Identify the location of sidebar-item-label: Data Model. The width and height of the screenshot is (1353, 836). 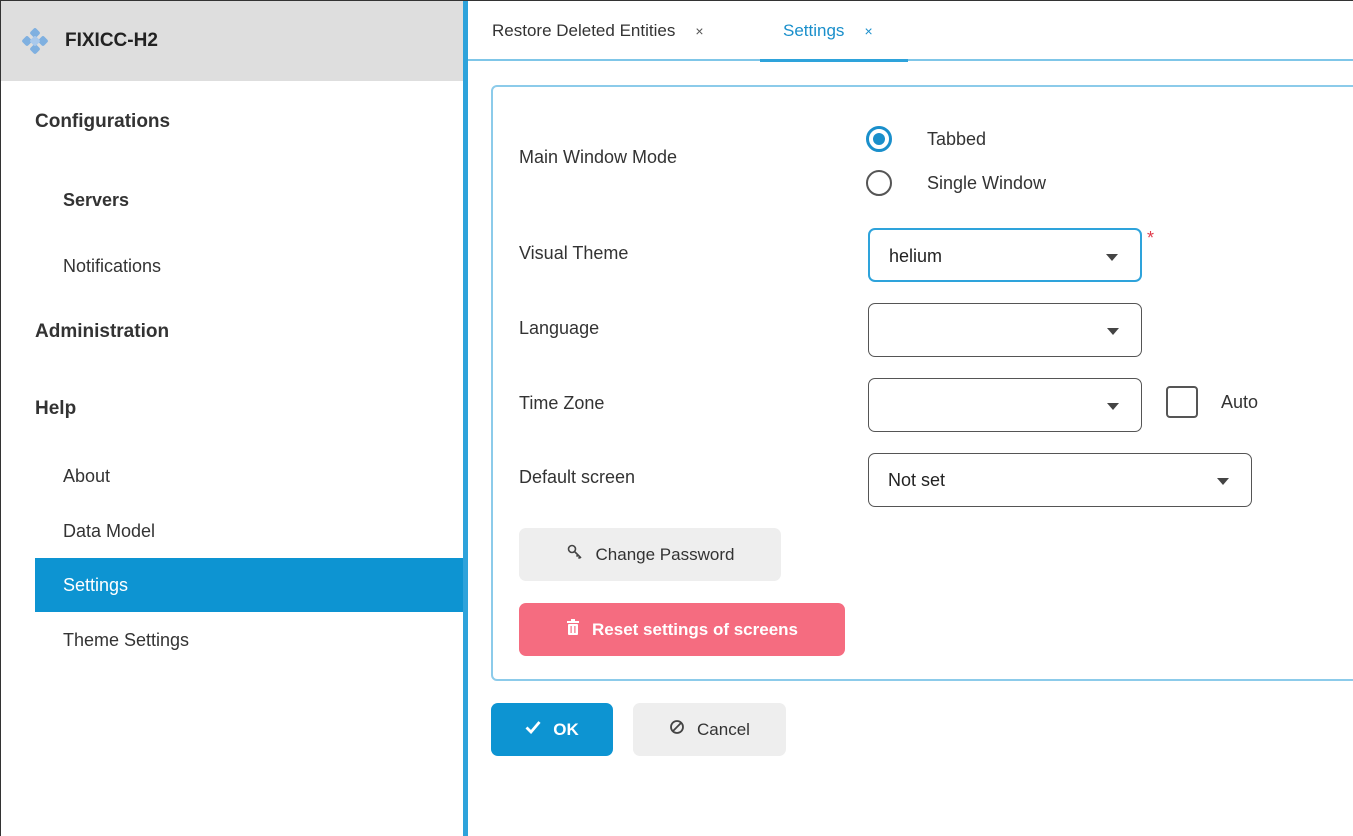
(109, 530).